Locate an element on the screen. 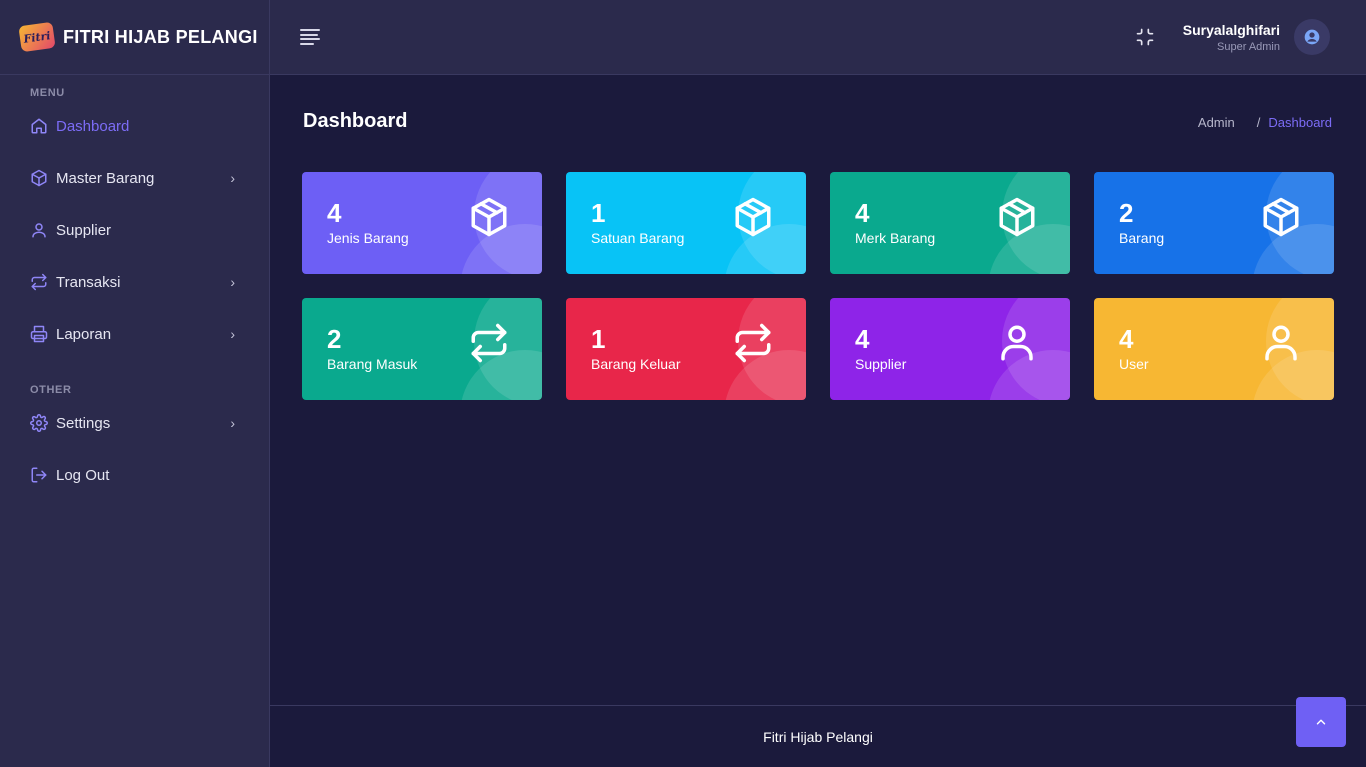 The width and height of the screenshot is (1366, 767). brand: Fitri FITRI HIJAB PELANGI is located at coordinates (134, 37).